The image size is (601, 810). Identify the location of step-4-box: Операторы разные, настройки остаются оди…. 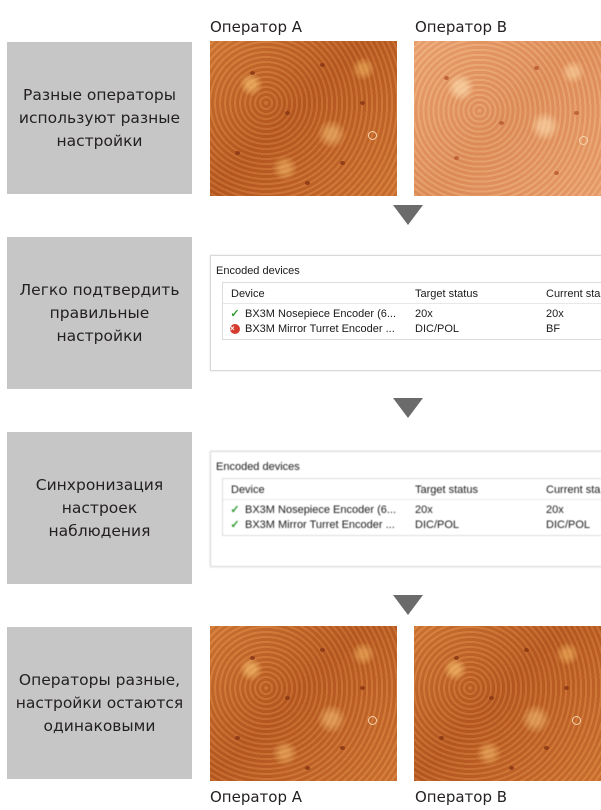
(99, 703).